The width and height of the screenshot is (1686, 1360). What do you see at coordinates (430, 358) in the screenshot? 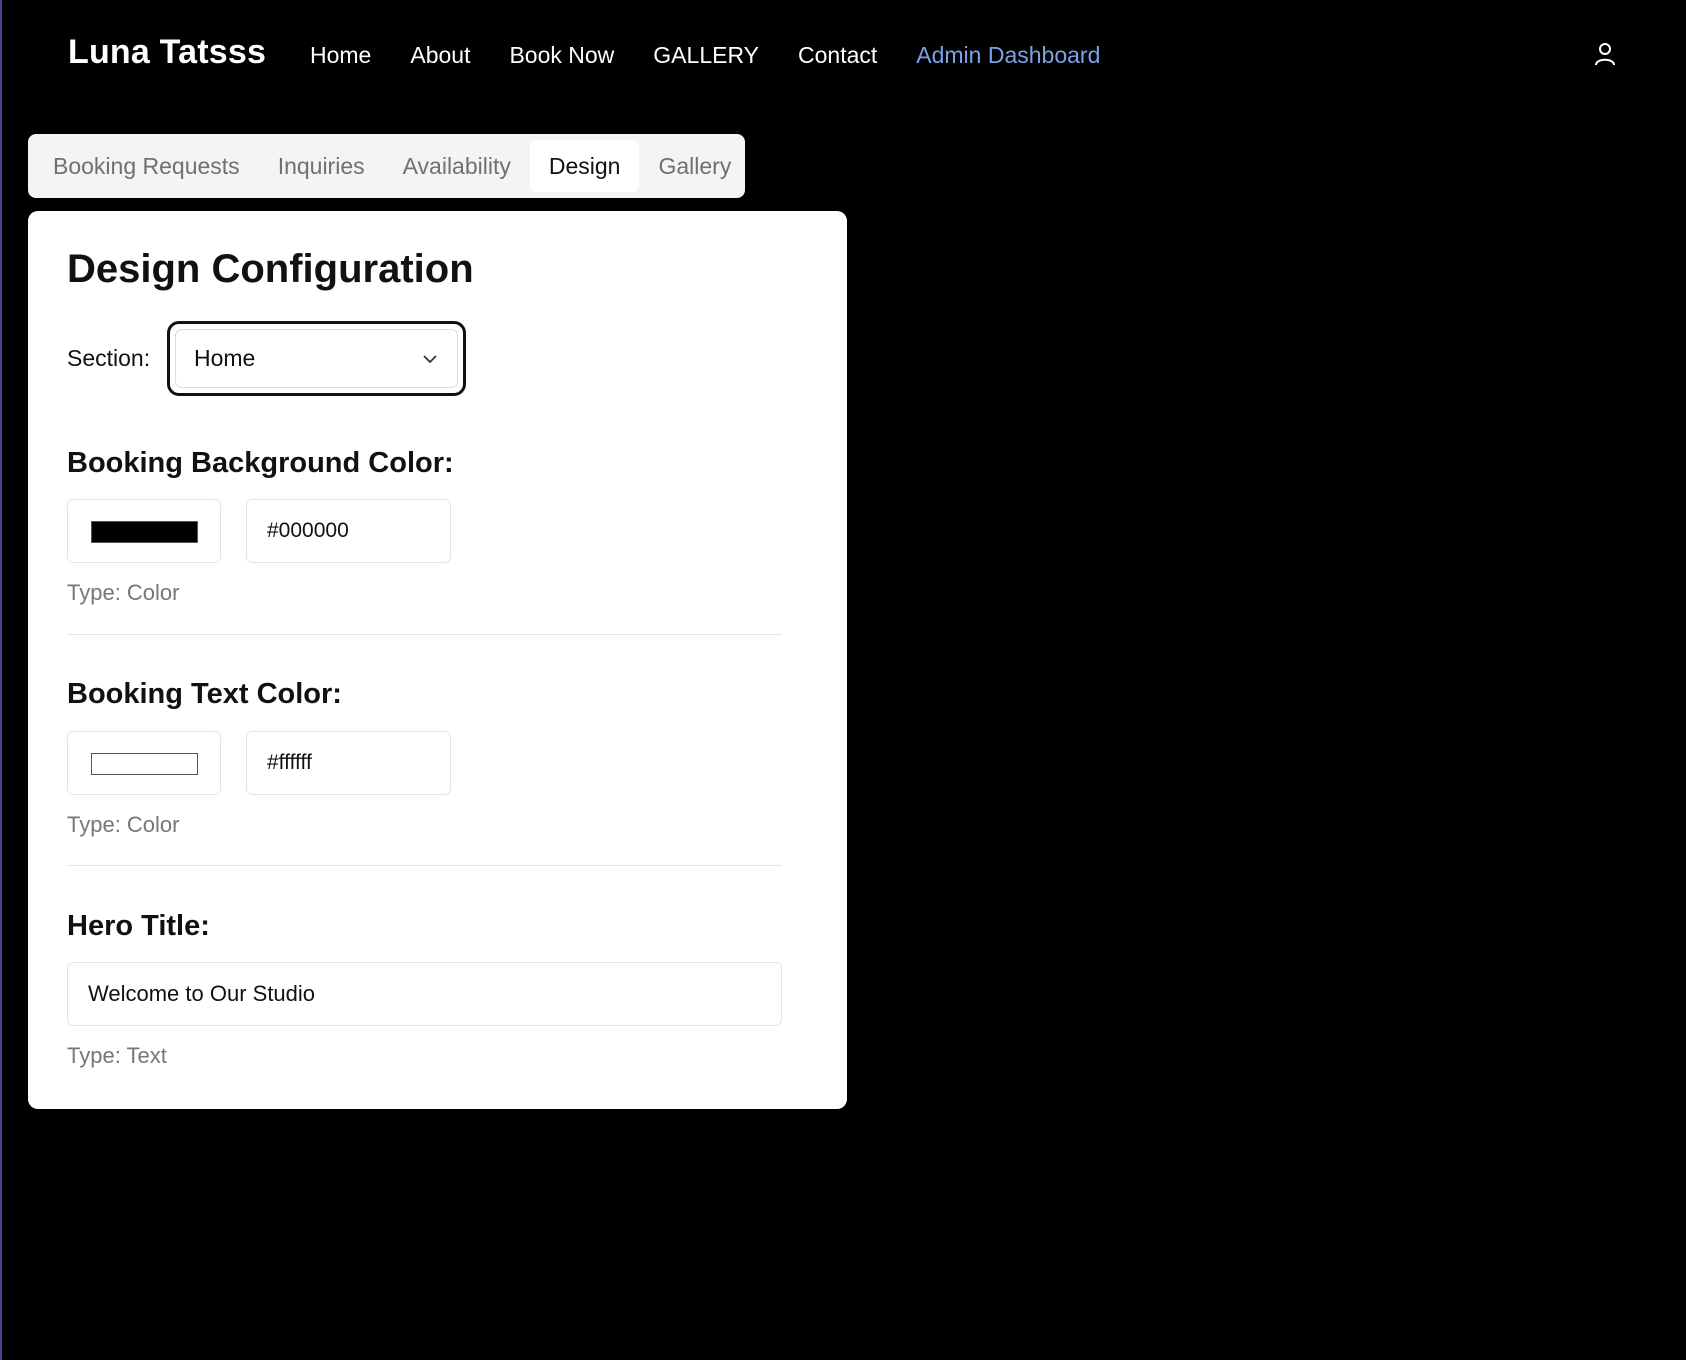
I see `chevron-down-icon` at bounding box center [430, 358].